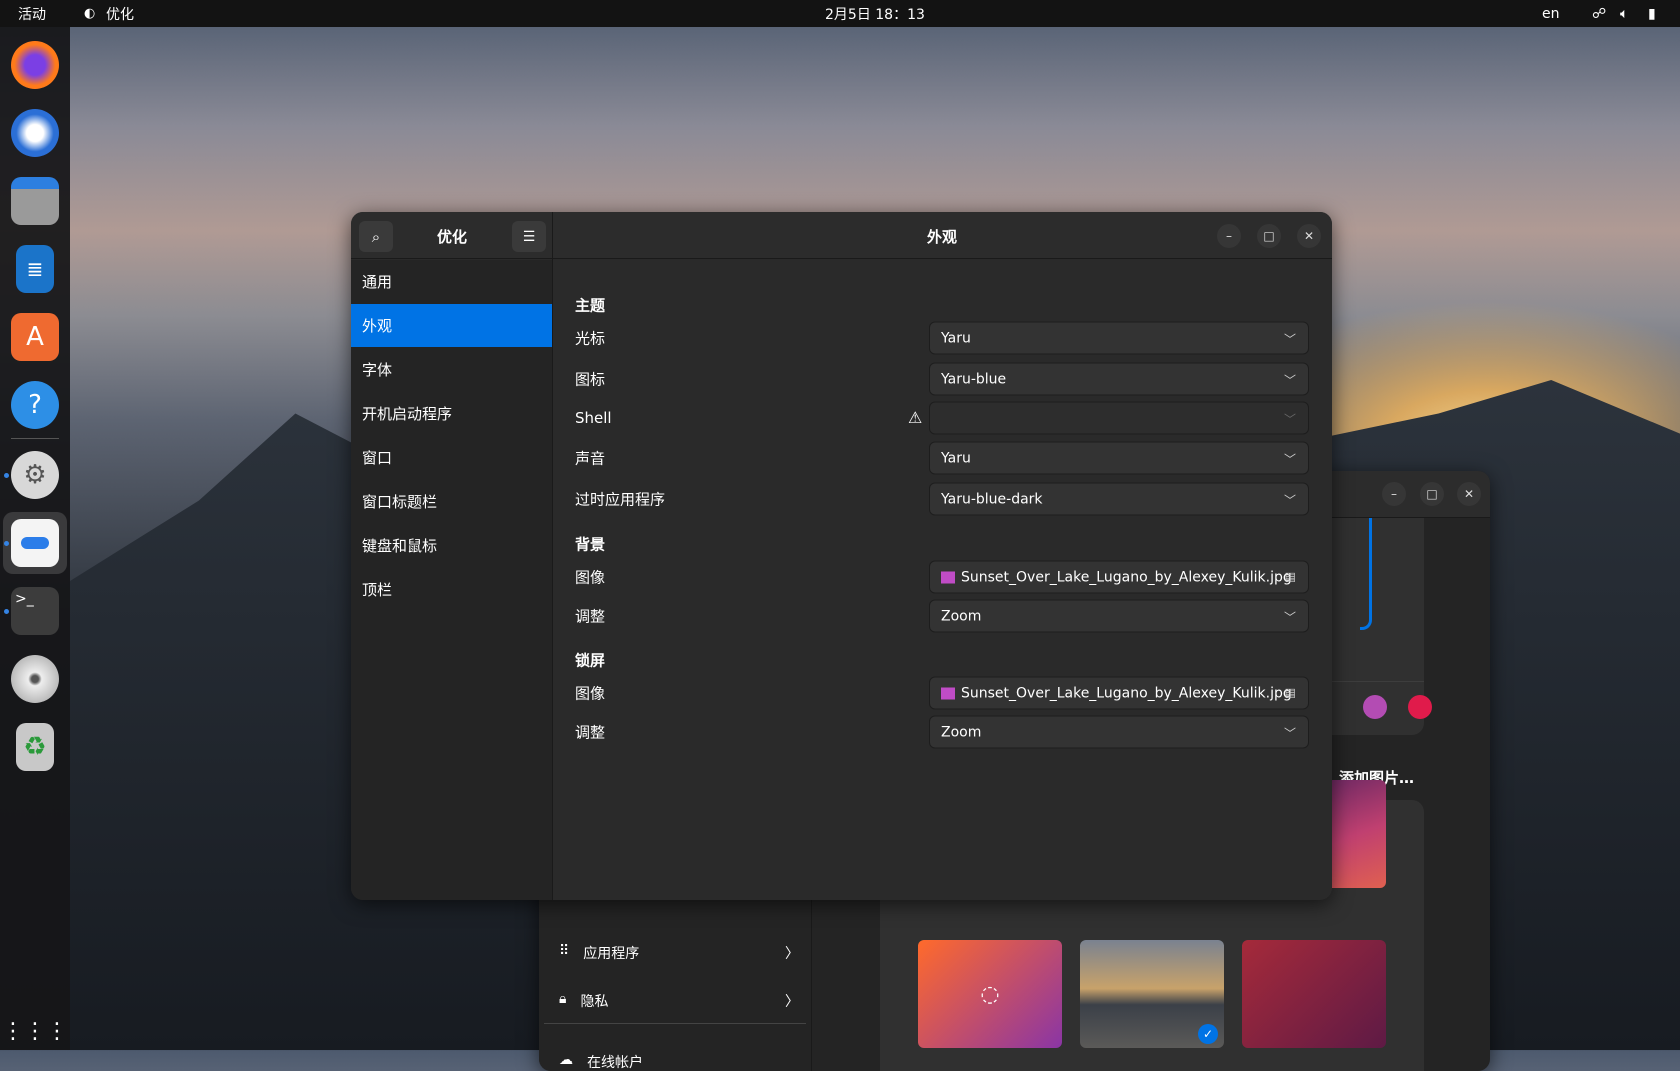 The height and width of the screenshot is (1071, 1680). Describe the element at coordinates (35, 543) in the screenshot. I see `tweaks-icon` at that location.